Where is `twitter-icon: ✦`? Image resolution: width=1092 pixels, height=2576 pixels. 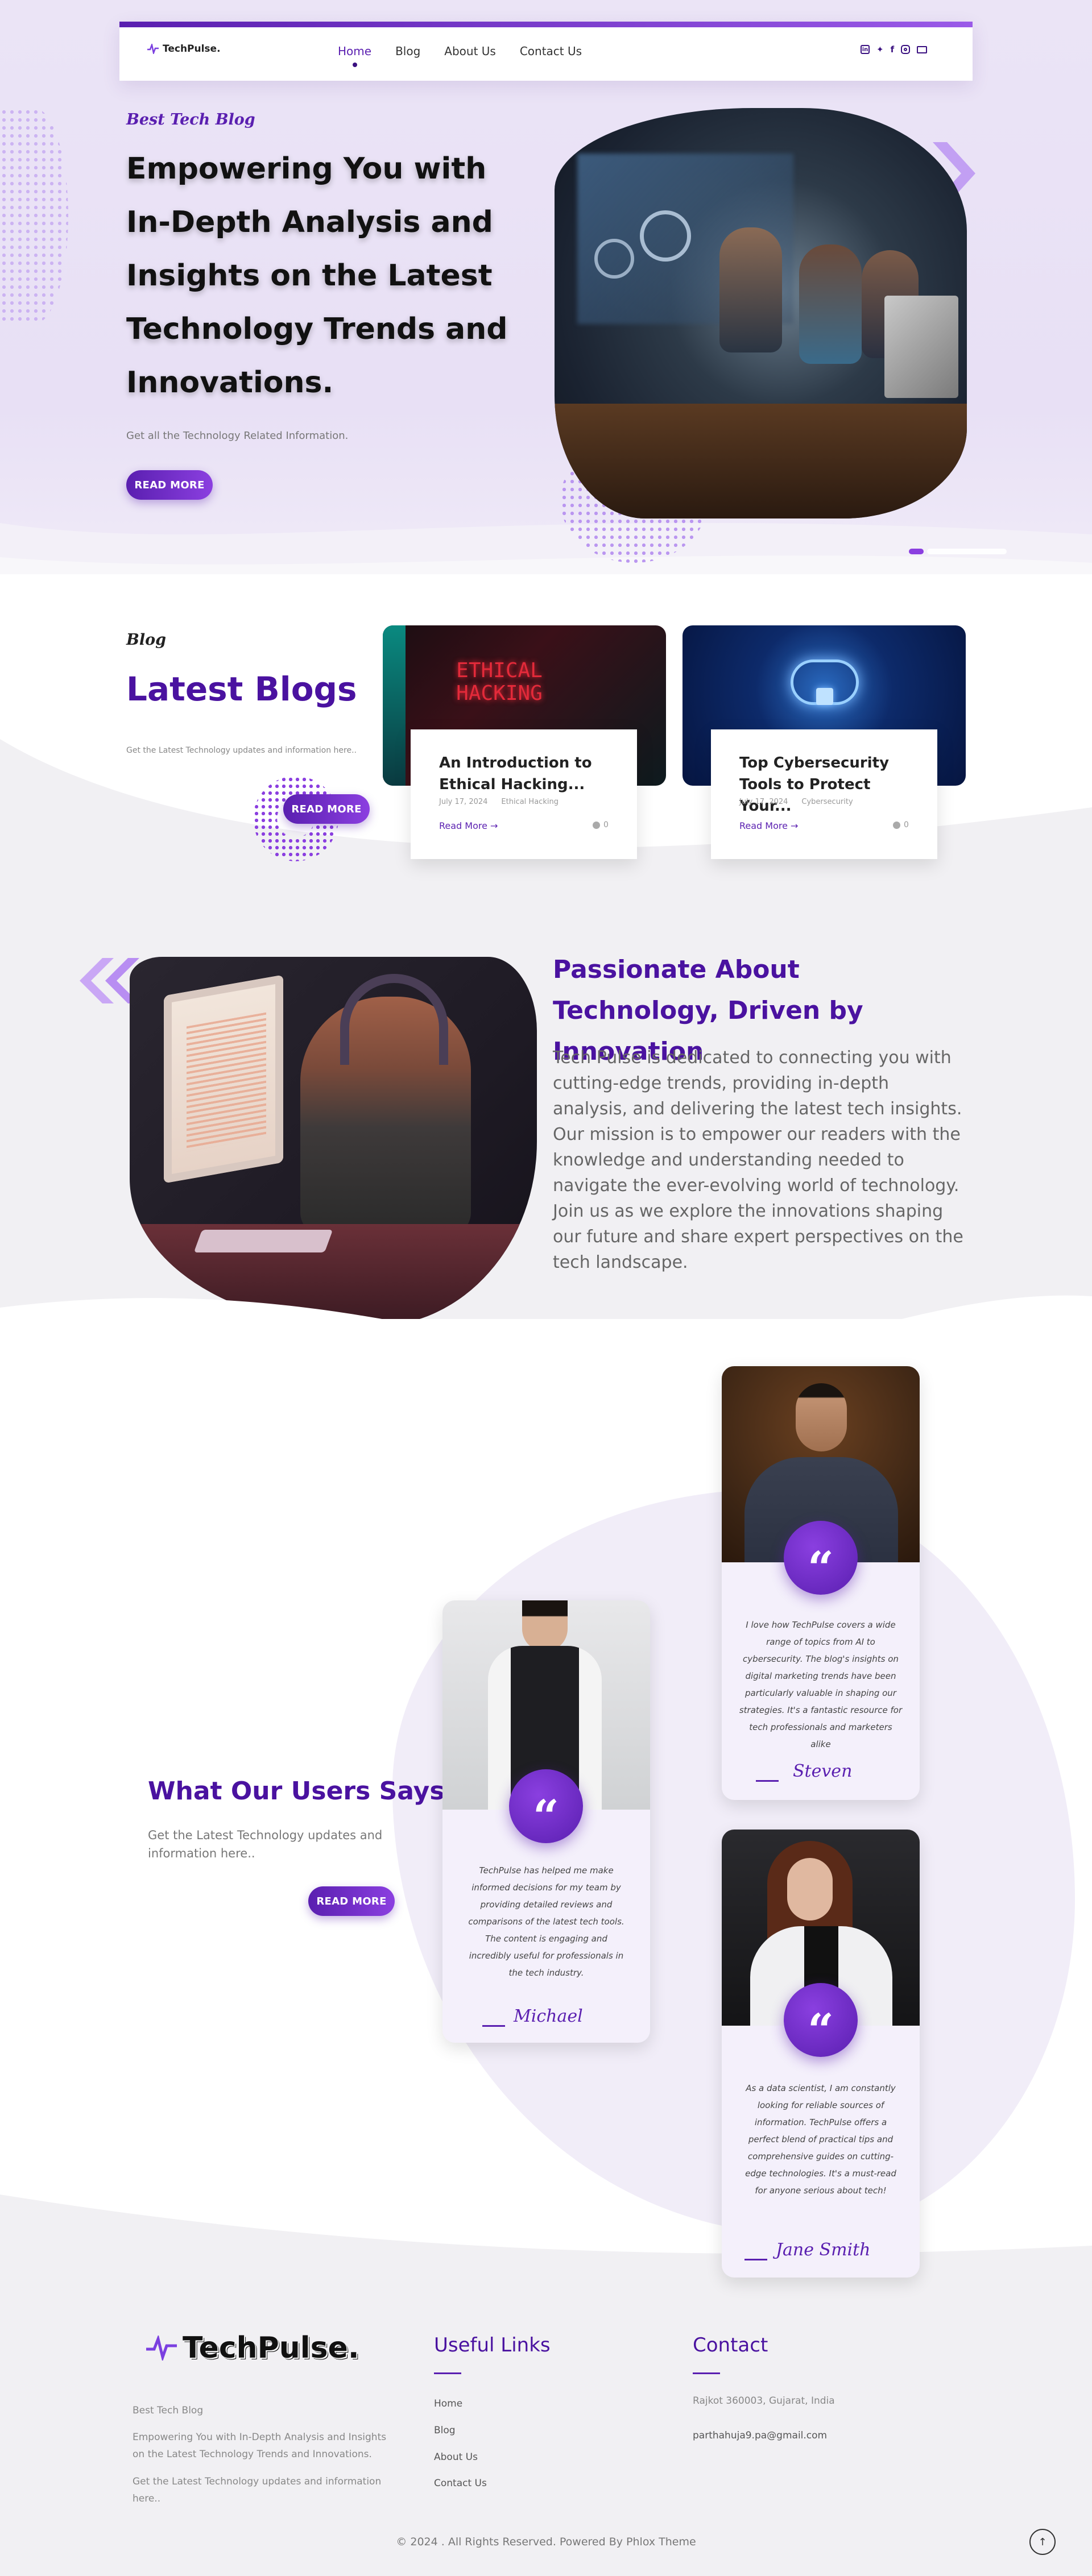 twitter-icon: ✦ is located at coordinates (880, 49).